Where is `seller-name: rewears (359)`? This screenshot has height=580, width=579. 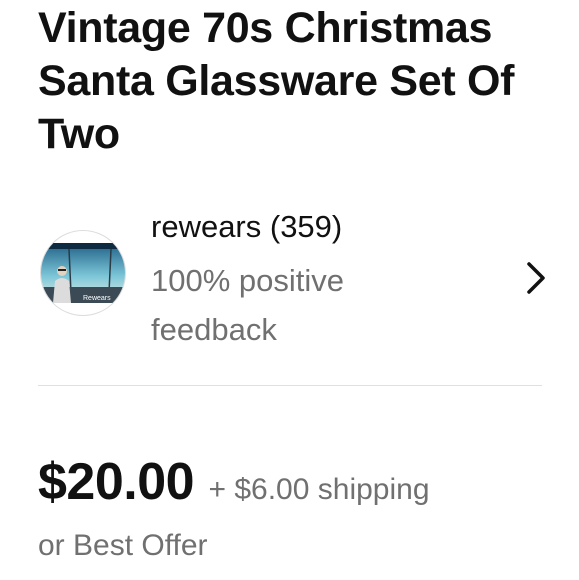
seller-name: rewears (359) is located at coordinates (246, 227).